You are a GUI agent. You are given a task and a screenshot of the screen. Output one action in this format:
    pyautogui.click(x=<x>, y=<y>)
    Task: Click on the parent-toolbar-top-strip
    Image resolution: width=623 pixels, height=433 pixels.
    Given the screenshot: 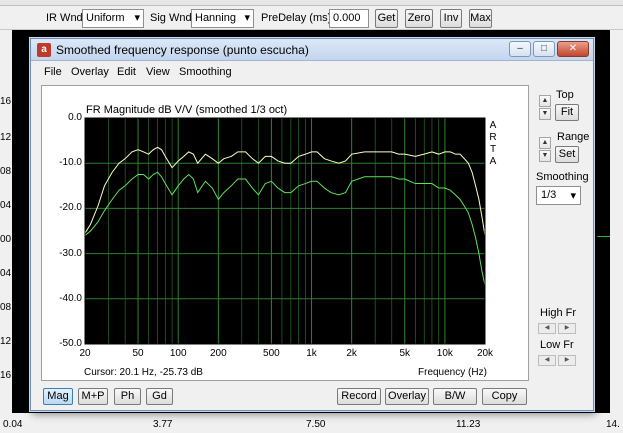 What is the action you would take?
    pyautogui.click(x=311, y=3)
    